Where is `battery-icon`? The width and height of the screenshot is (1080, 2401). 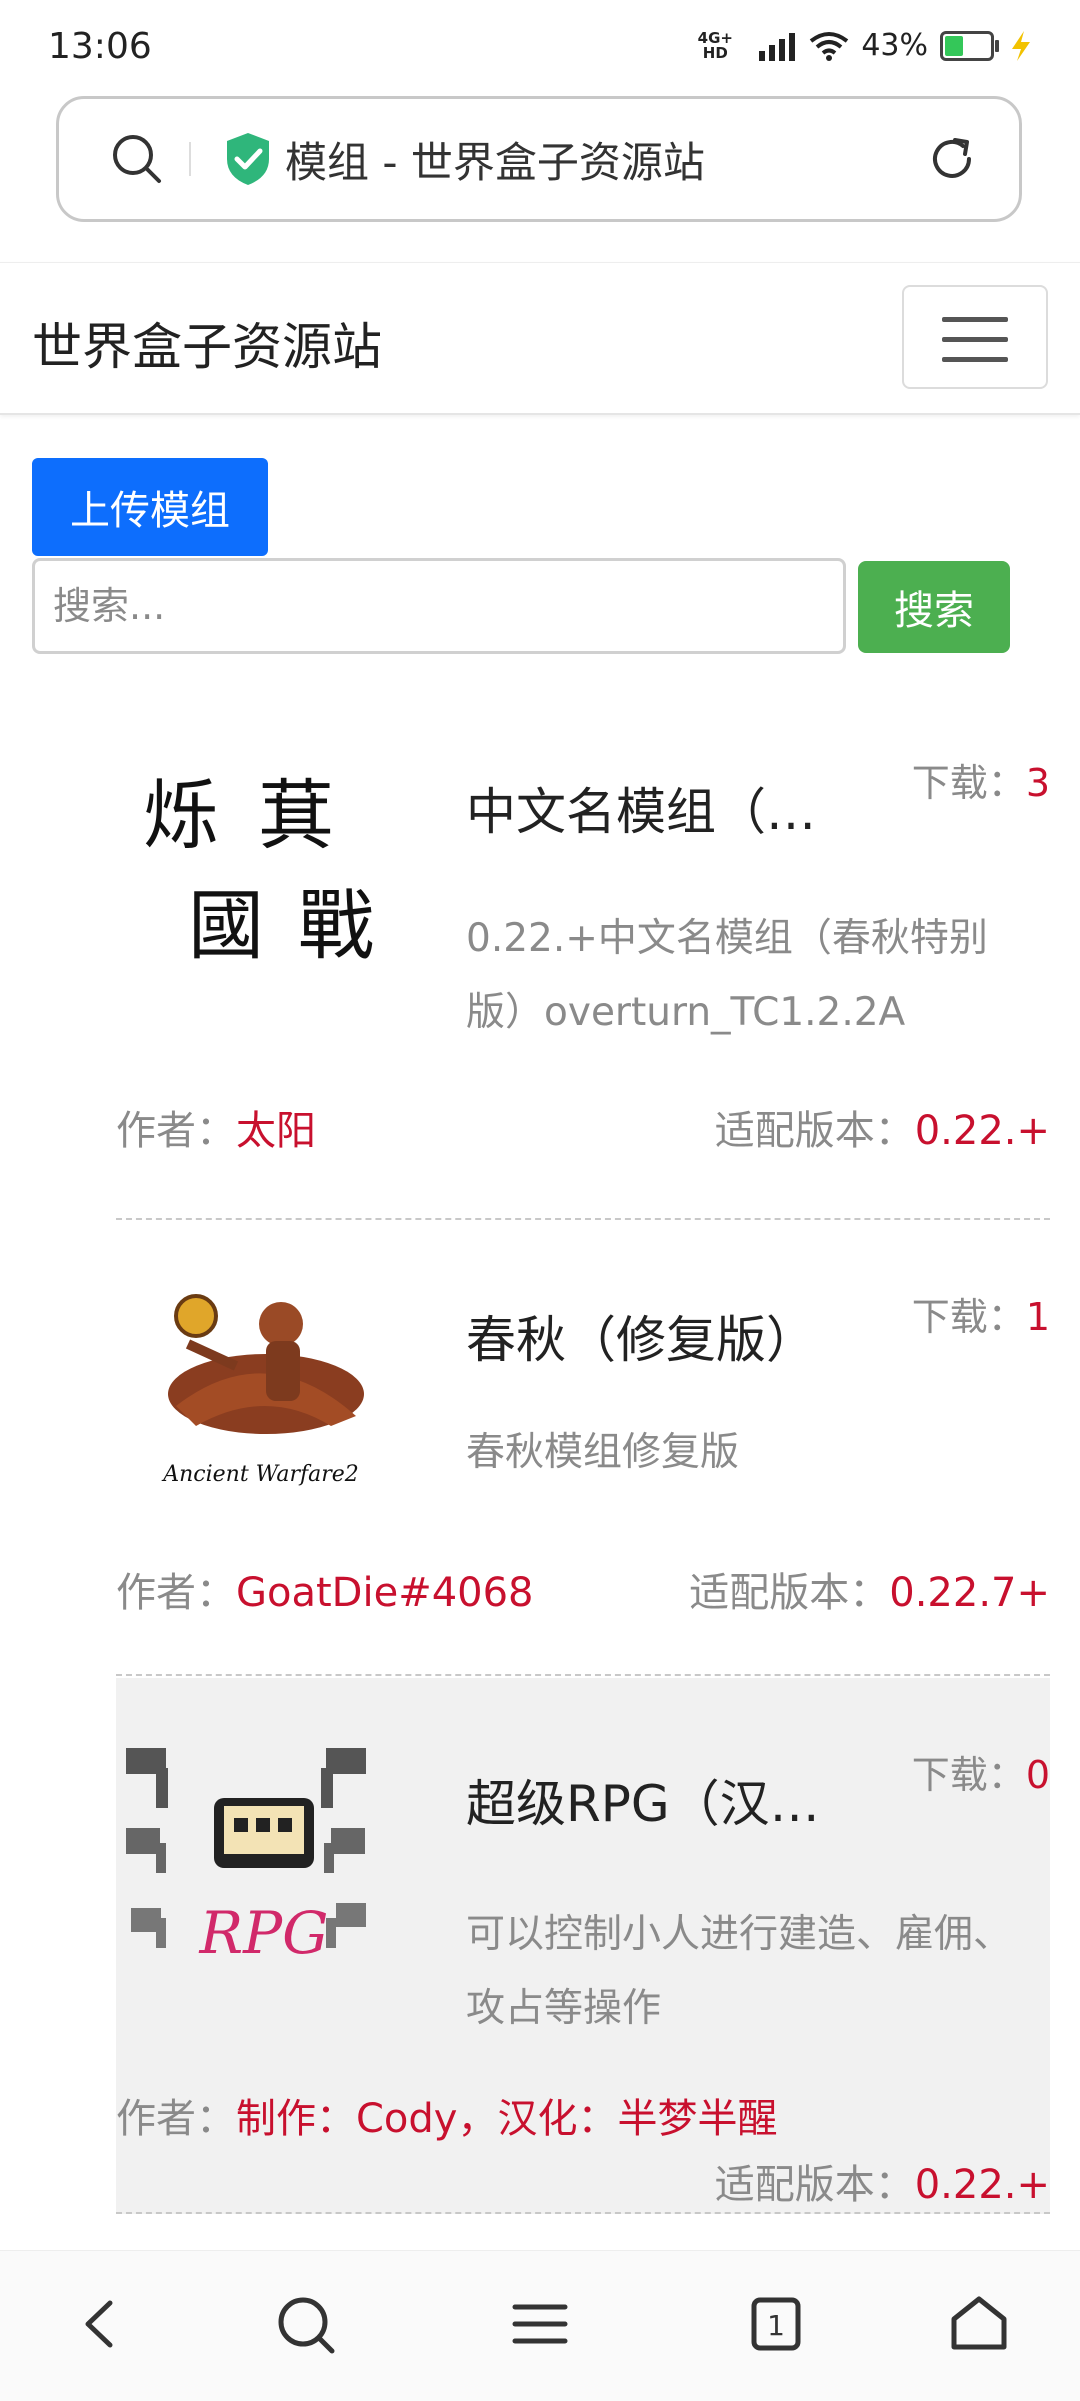 battery-icon is located at coordinates (969, 45).